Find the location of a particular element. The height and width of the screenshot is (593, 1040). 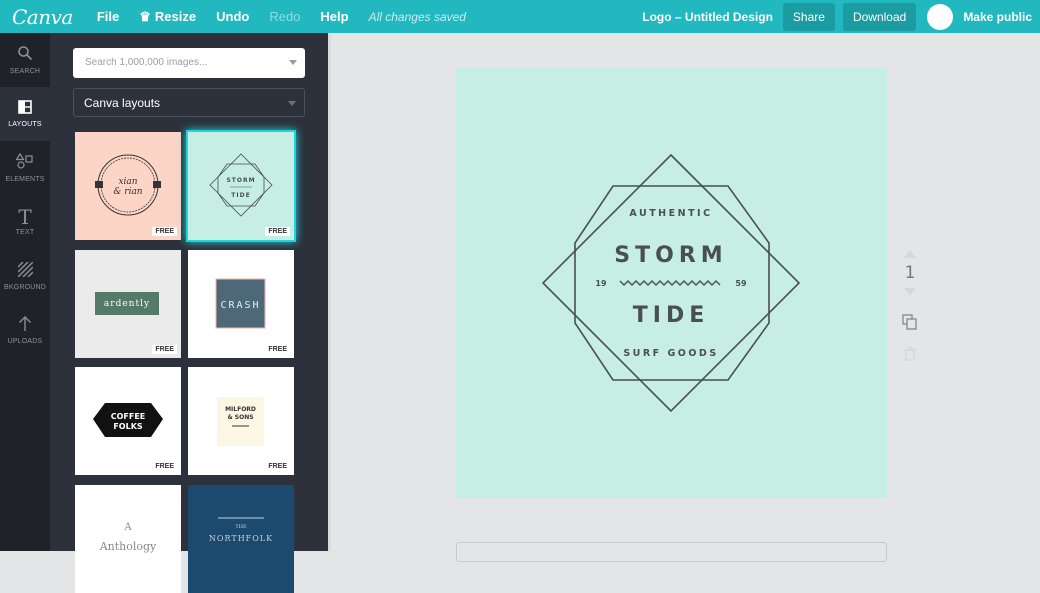

sidebar-label: UPLOADS is located at coordinates (25, 341).